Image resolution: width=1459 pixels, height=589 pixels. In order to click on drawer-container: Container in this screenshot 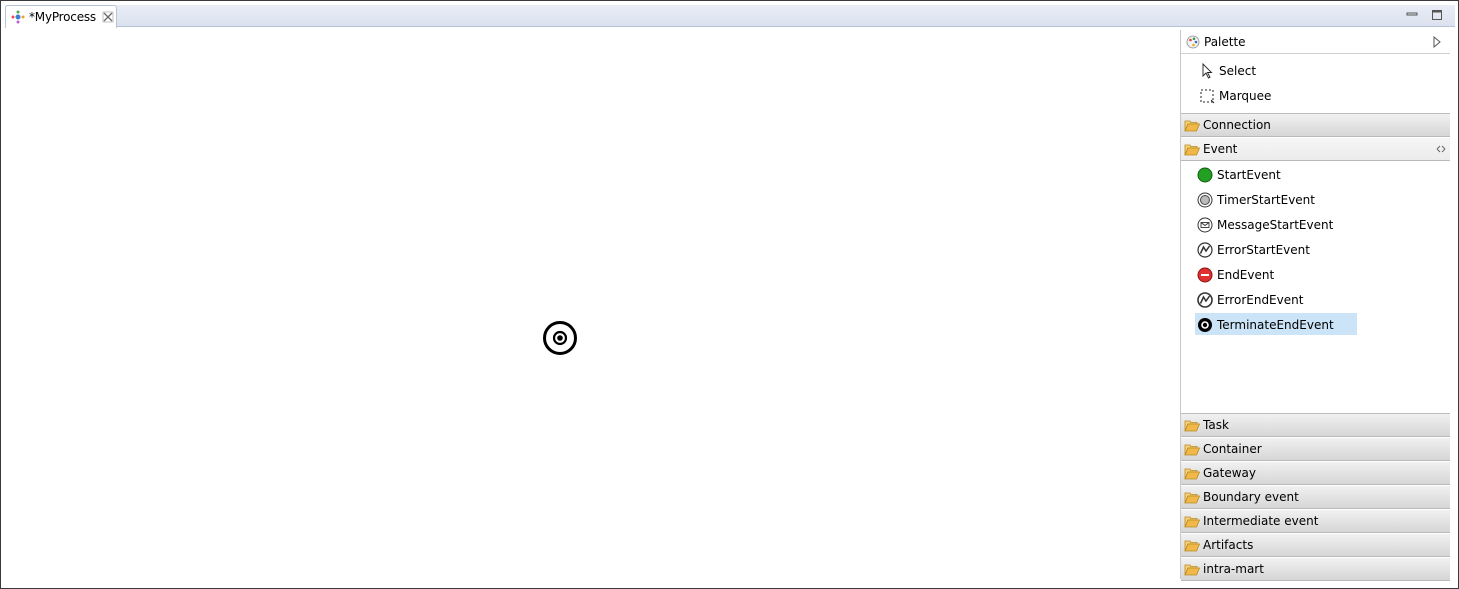, I will do `click(1315, 449)`.